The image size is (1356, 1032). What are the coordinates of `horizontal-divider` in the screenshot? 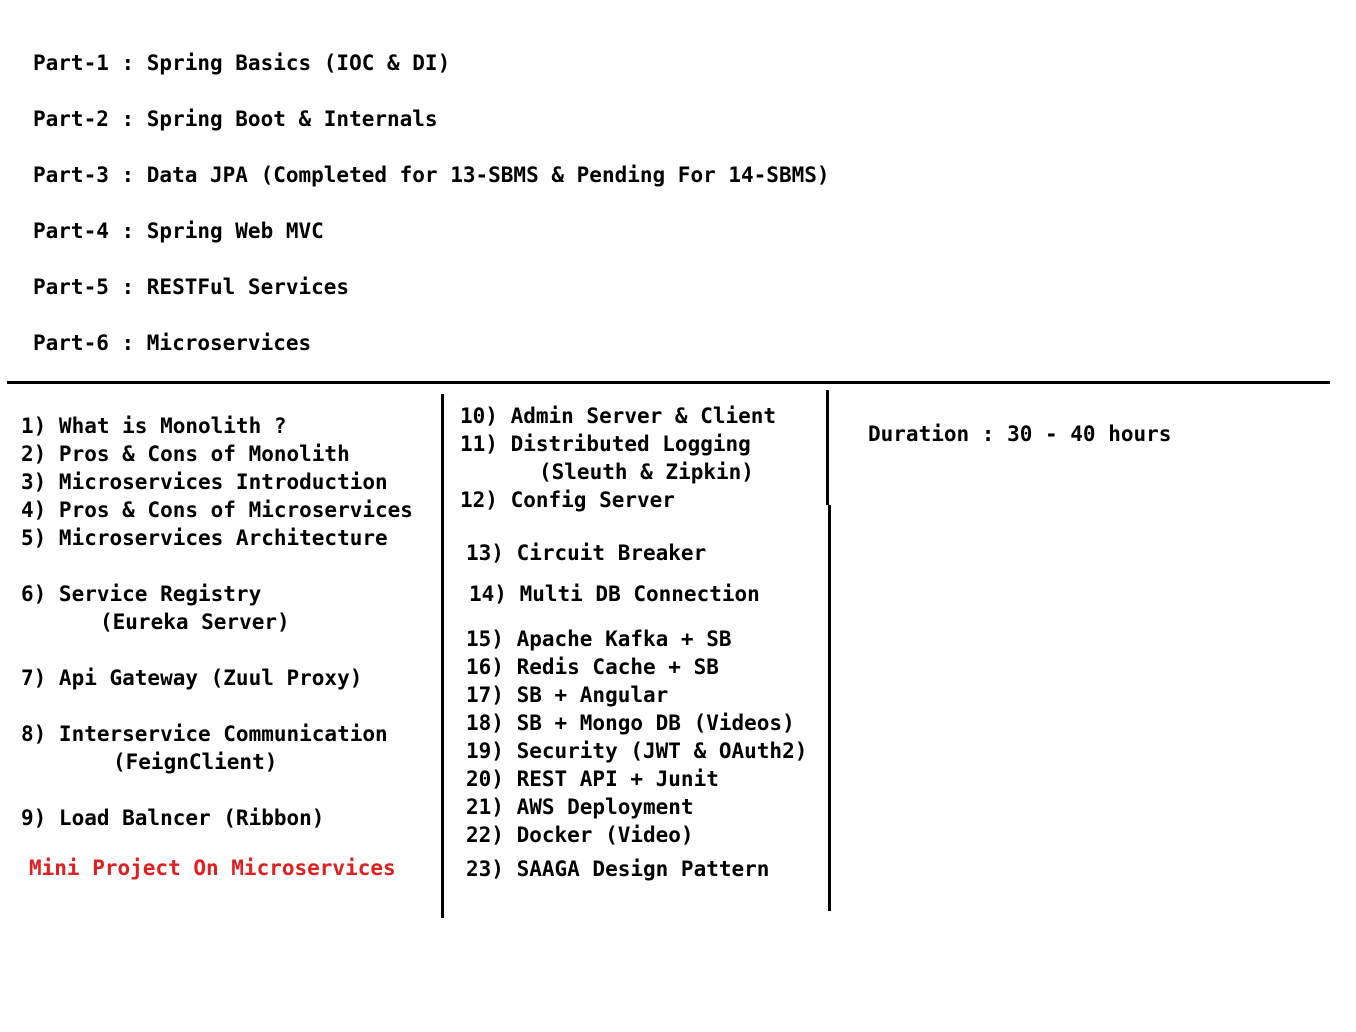 It's located at (668, 382).